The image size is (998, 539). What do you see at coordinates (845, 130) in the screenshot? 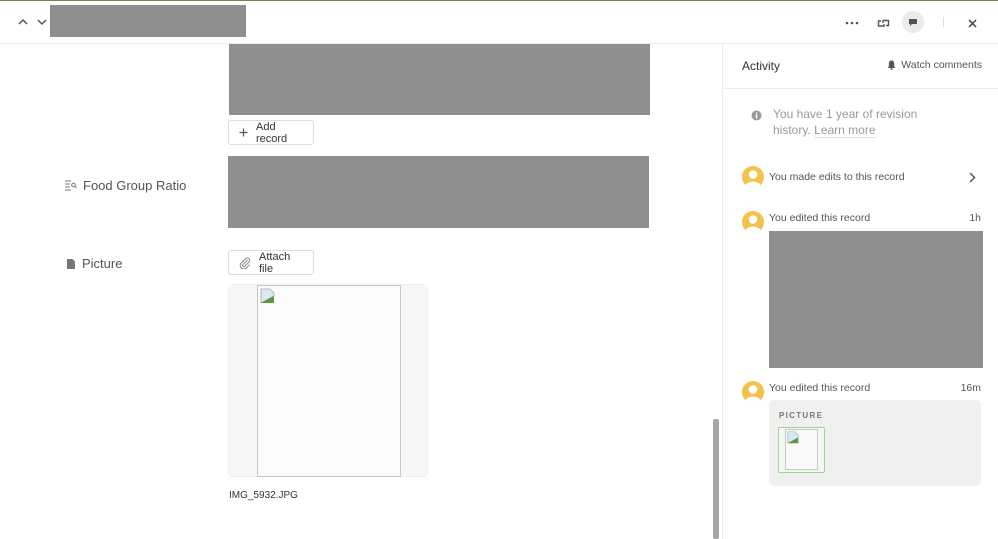
I see `learn-more-link: Learn more` at bounding box center [845, 130].